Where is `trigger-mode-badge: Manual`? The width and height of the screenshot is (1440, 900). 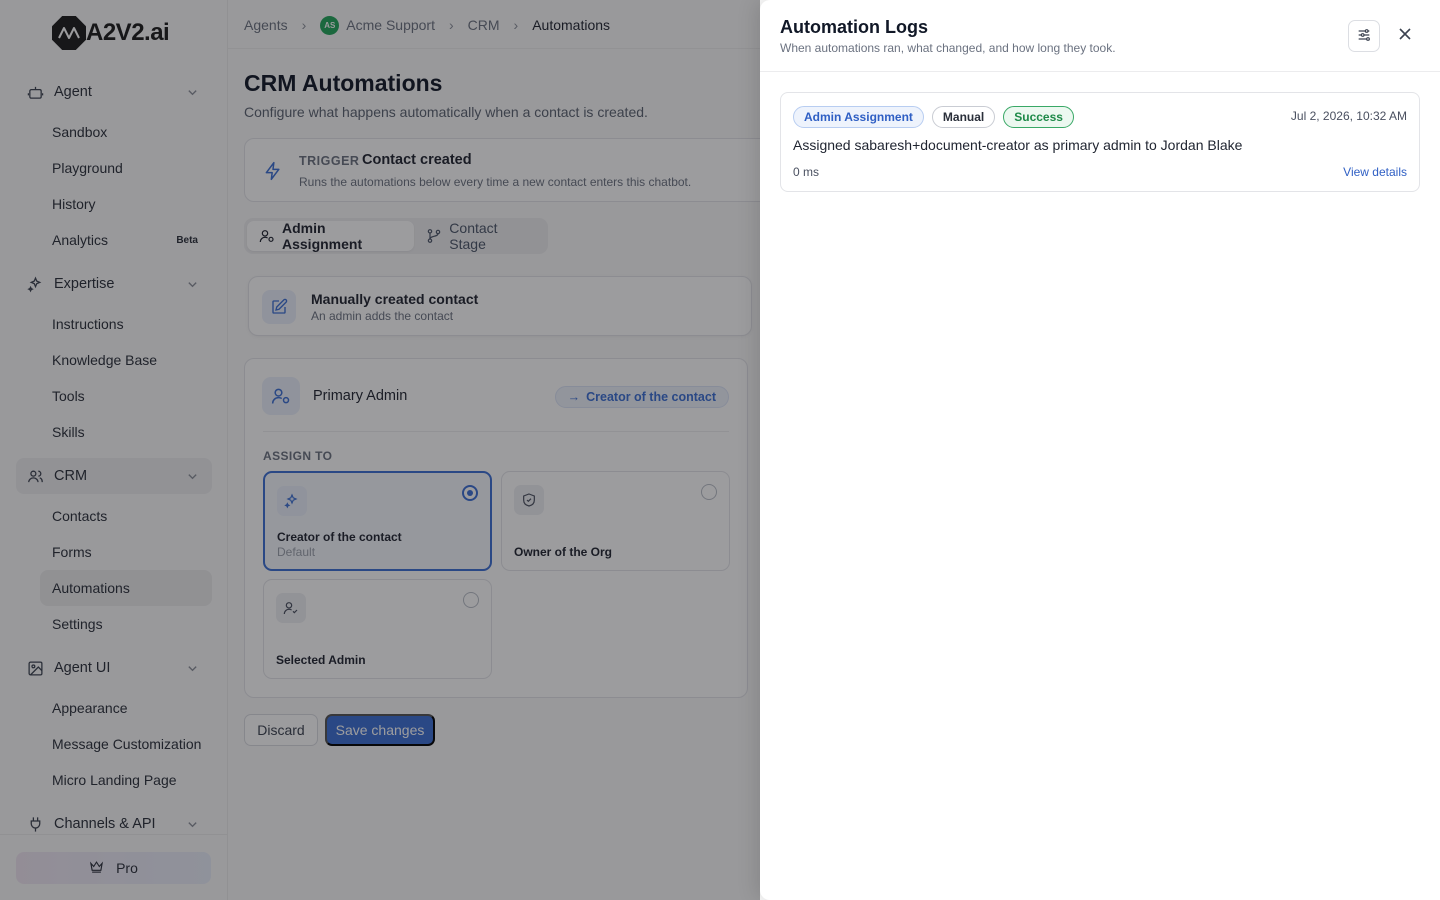 trigger-mode-badge: Manual is located at coordinates (963, 117).